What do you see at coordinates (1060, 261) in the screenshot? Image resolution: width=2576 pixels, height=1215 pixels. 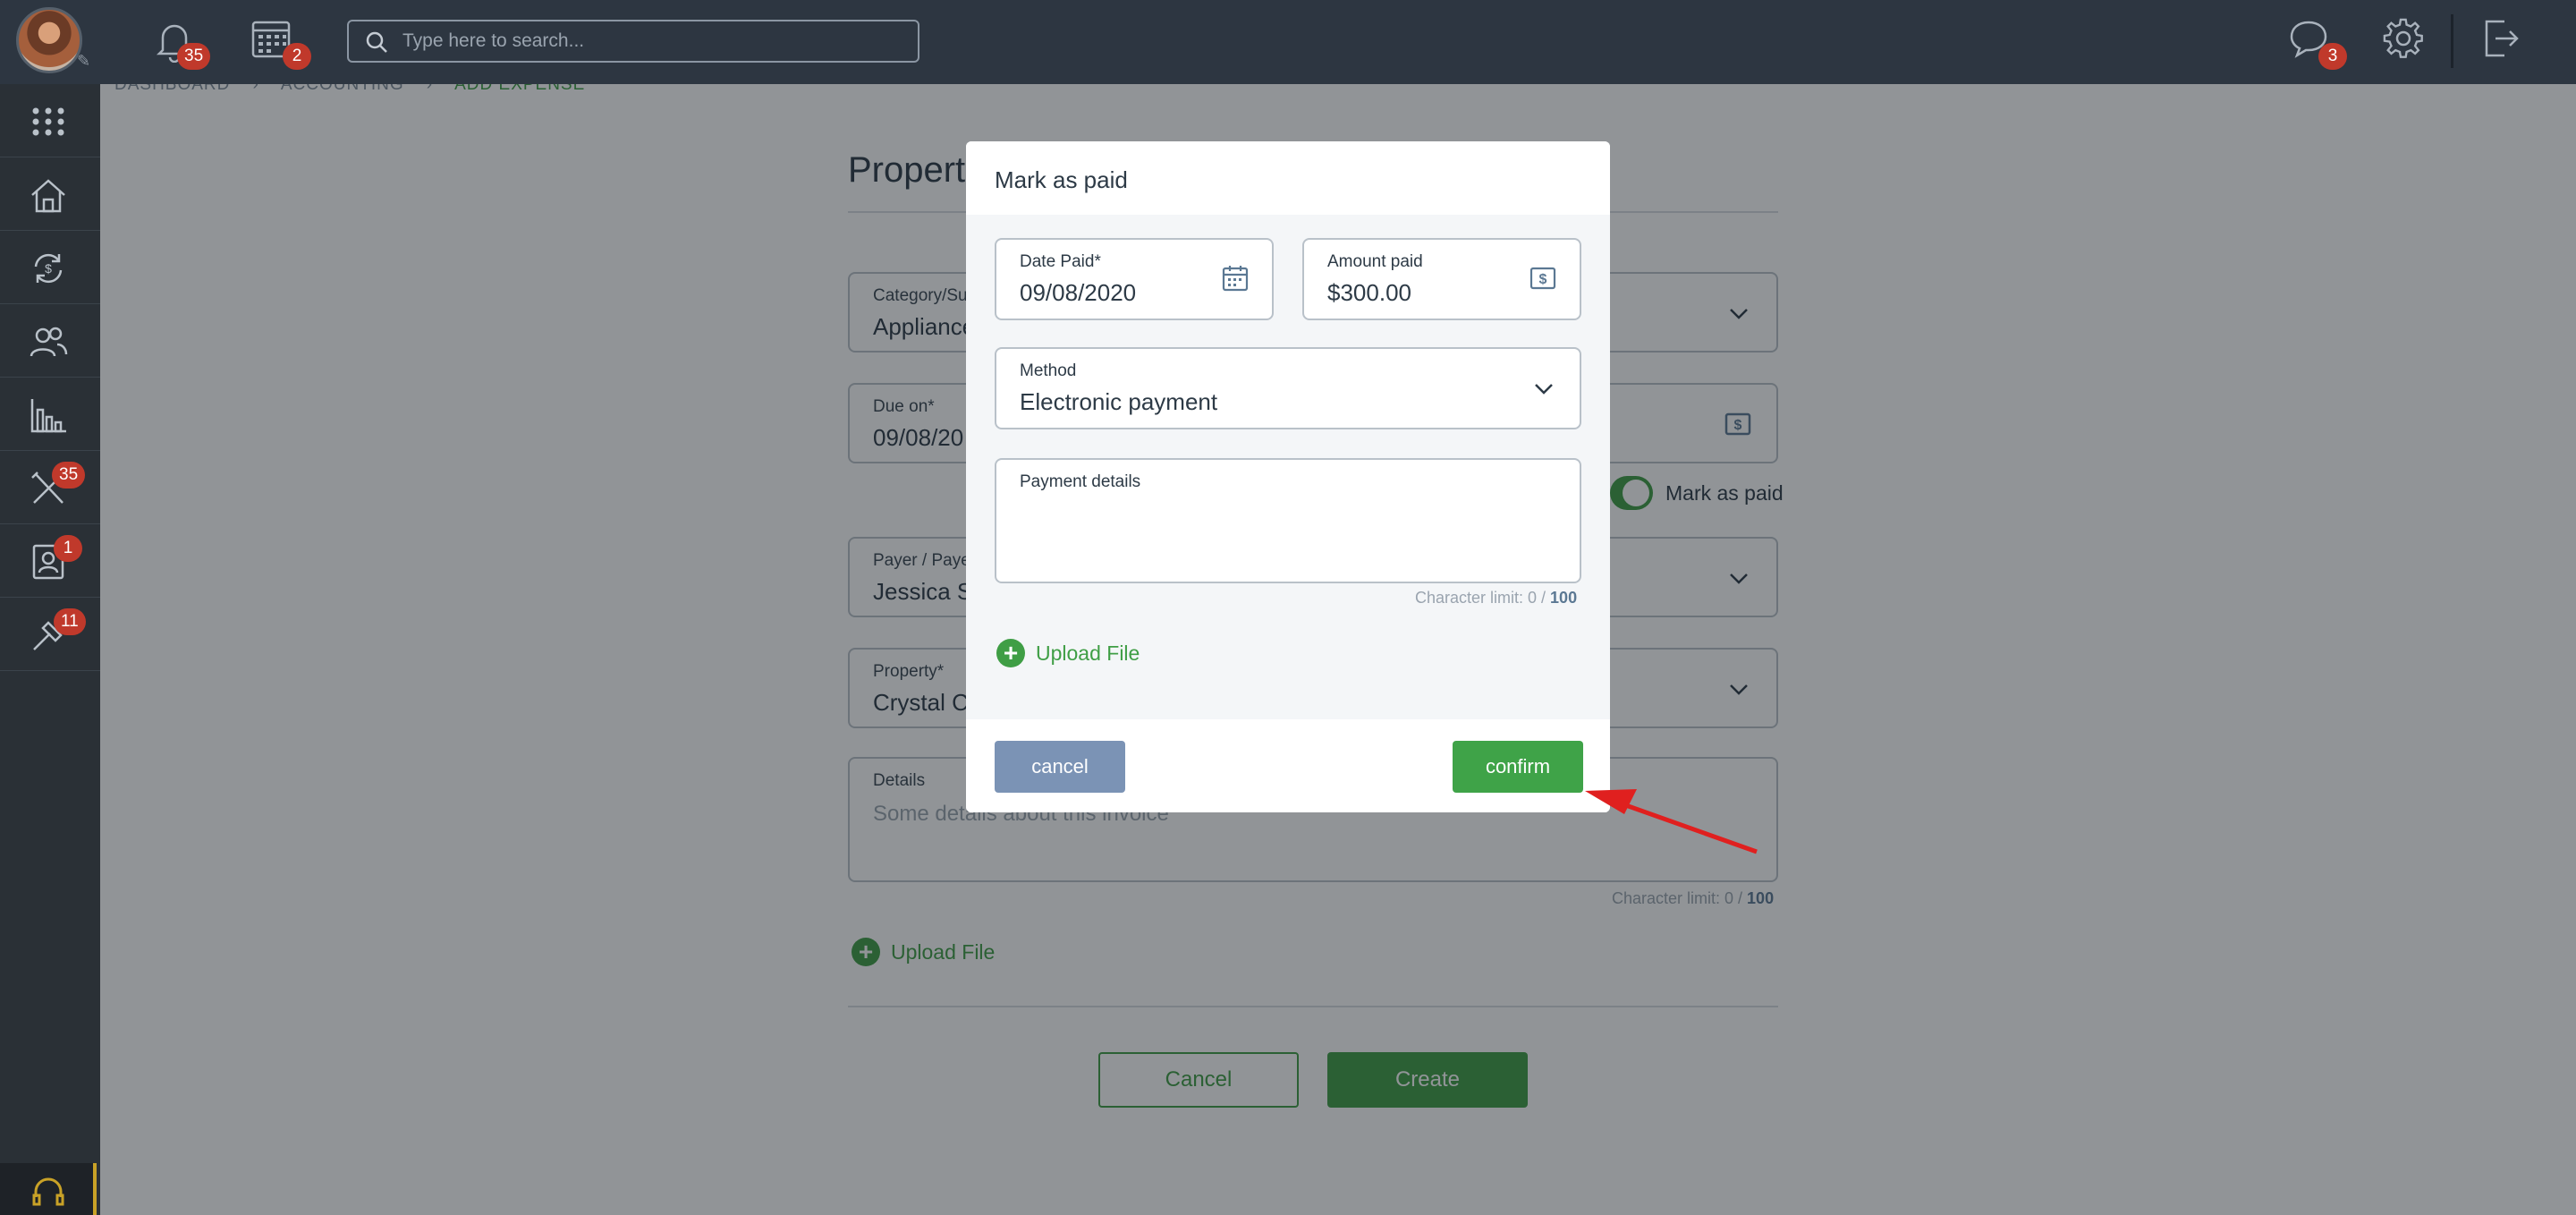 I see `date-paid-label: Date Paid*` at bounding box center [1060, 261].